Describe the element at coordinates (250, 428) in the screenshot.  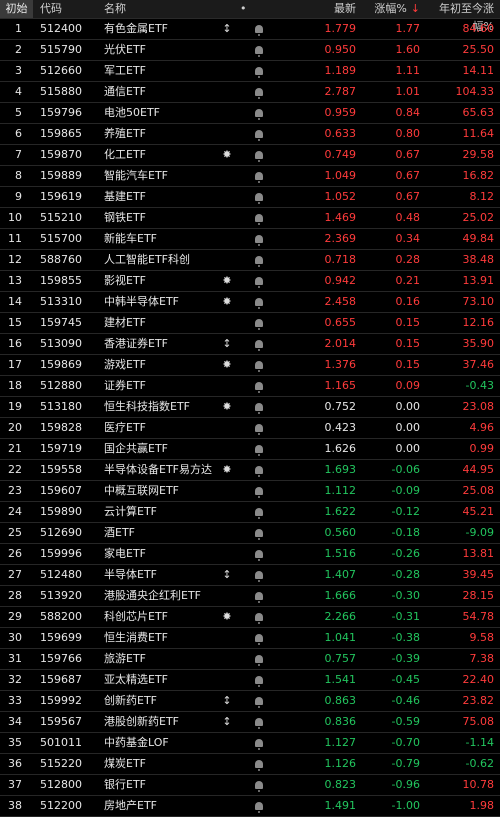
I see `table-row: 20 159828 医疗ETF 0.423 0.00 4.96` at that location.